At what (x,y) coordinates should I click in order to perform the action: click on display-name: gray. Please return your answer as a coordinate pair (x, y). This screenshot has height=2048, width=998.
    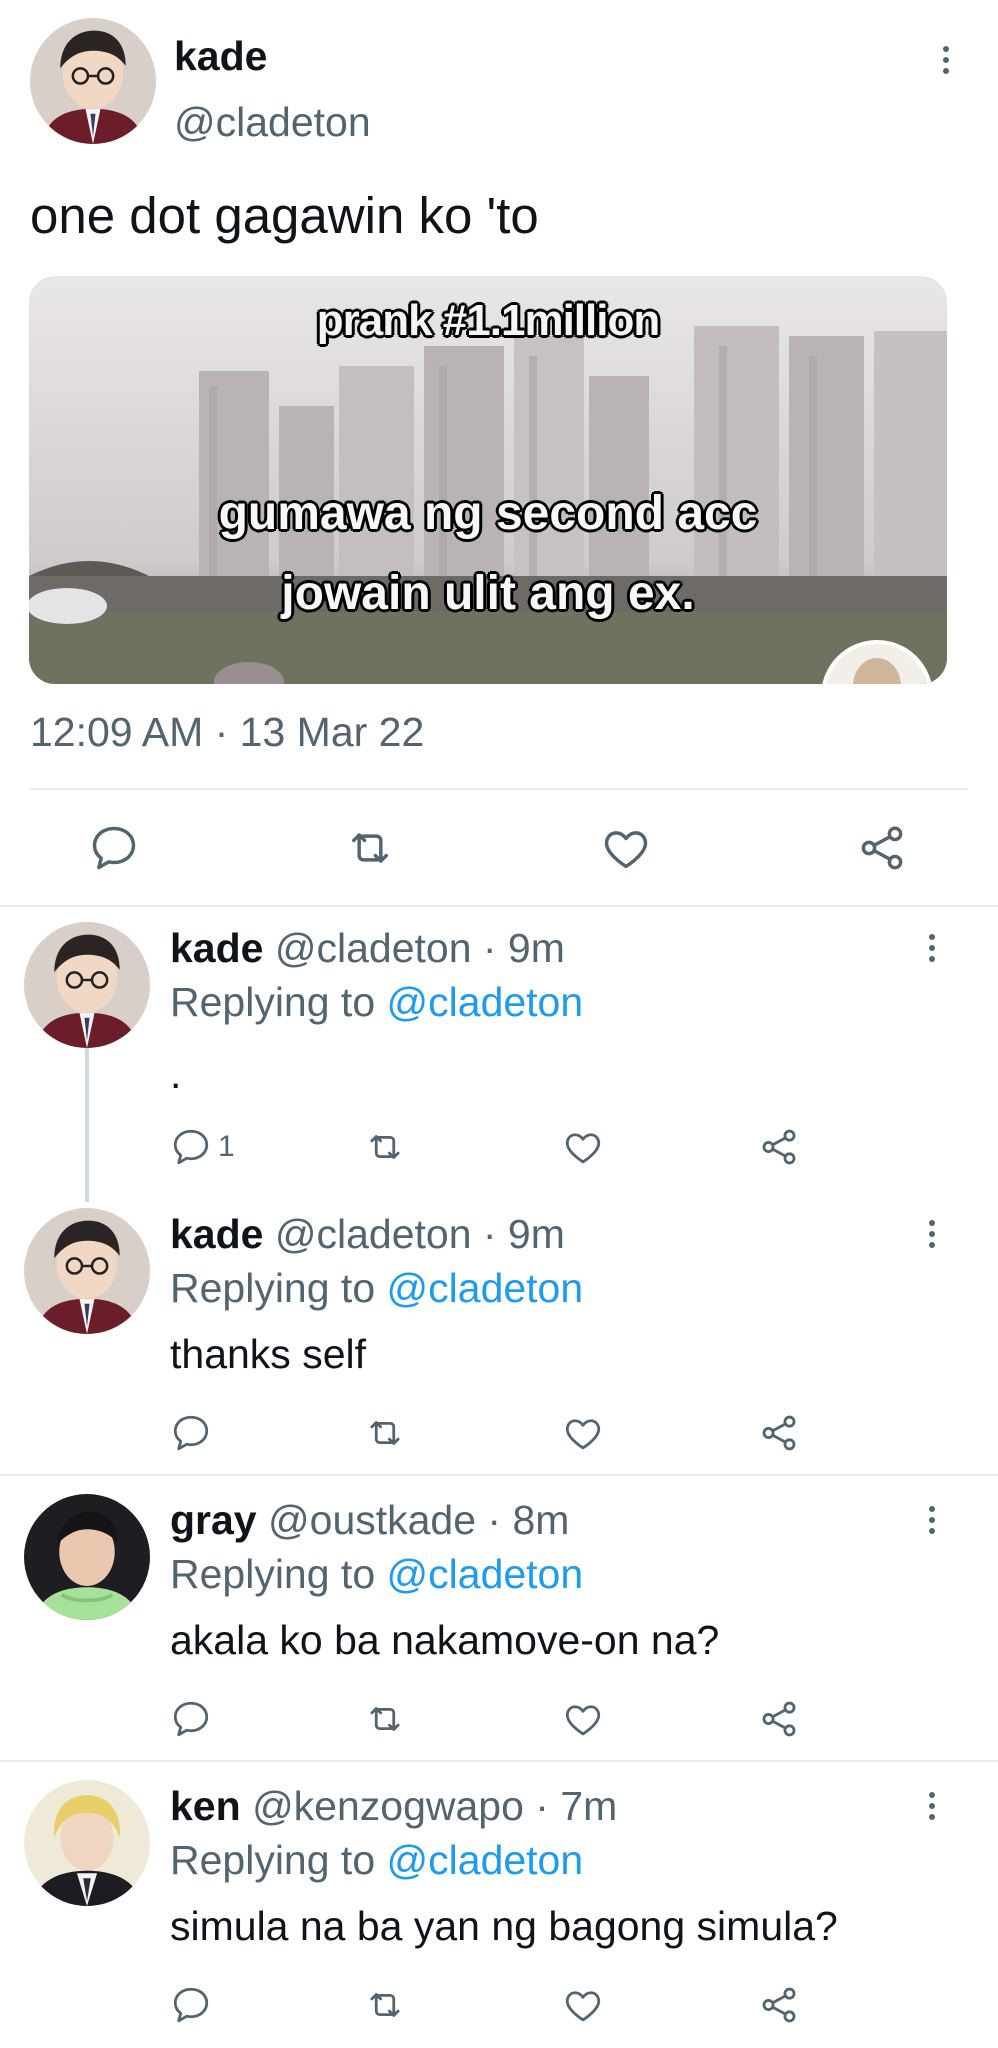
    Looking at the image, I should click on (213, 1520).